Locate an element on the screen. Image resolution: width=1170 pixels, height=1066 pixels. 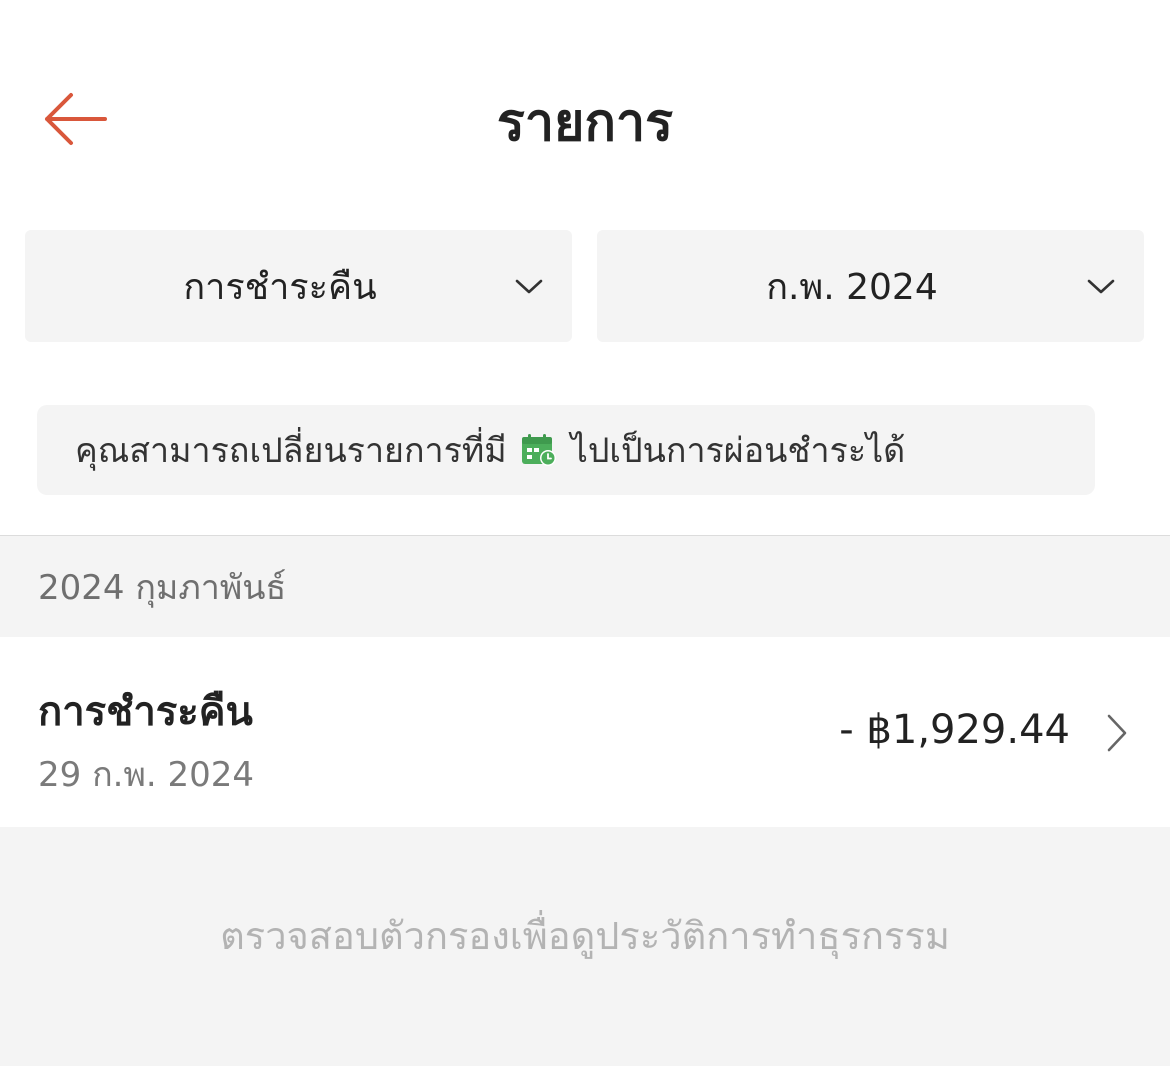
month-filter-label: ก.พ. 2024 is located at coordinates (852, 287).